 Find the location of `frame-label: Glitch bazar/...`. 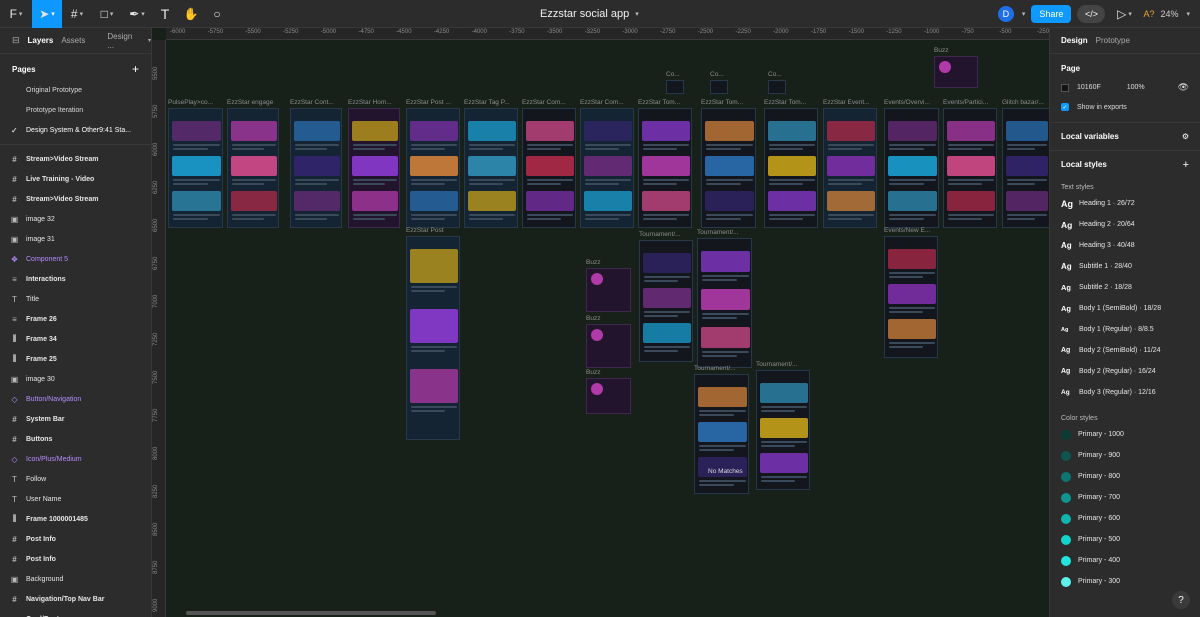

frame-label: Glitch bazar/... is located at coordinates (1023, 102).